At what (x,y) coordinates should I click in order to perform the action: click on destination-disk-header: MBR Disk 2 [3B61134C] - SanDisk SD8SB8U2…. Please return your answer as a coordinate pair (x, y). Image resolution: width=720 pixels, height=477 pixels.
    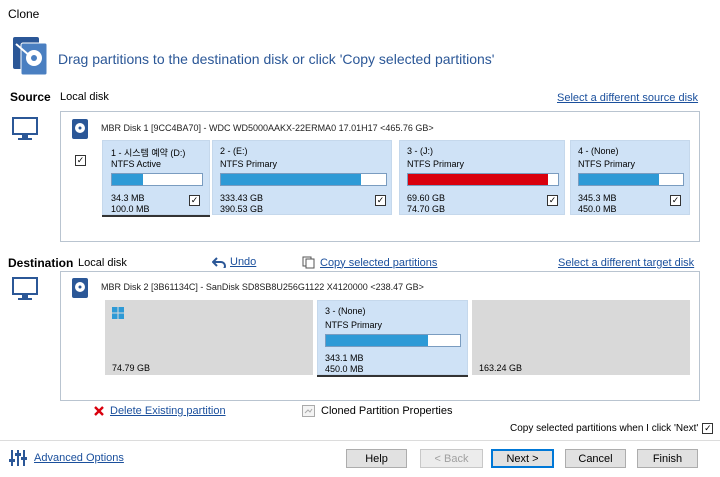
    Looking at the image, I should click on (262, 287).